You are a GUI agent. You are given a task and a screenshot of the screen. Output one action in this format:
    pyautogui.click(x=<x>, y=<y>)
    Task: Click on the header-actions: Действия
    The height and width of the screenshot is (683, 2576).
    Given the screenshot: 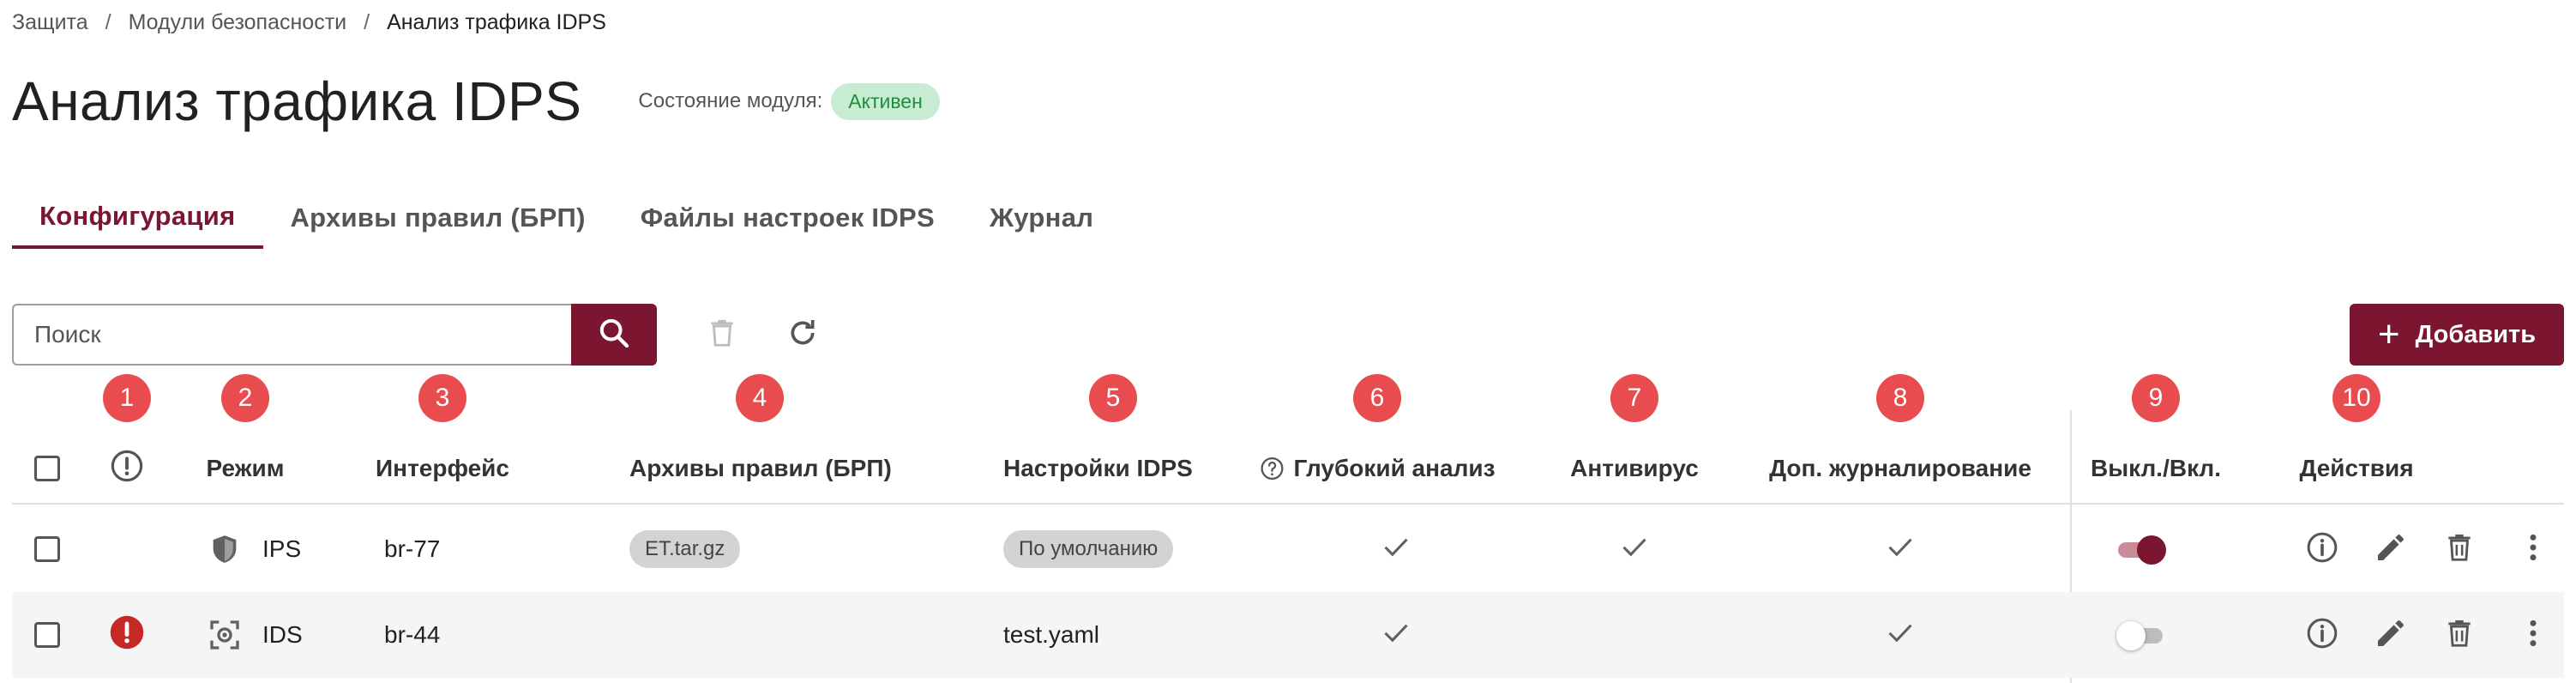 What is the action you would take?
    pyautogui.click(x=2356, y=468)
    